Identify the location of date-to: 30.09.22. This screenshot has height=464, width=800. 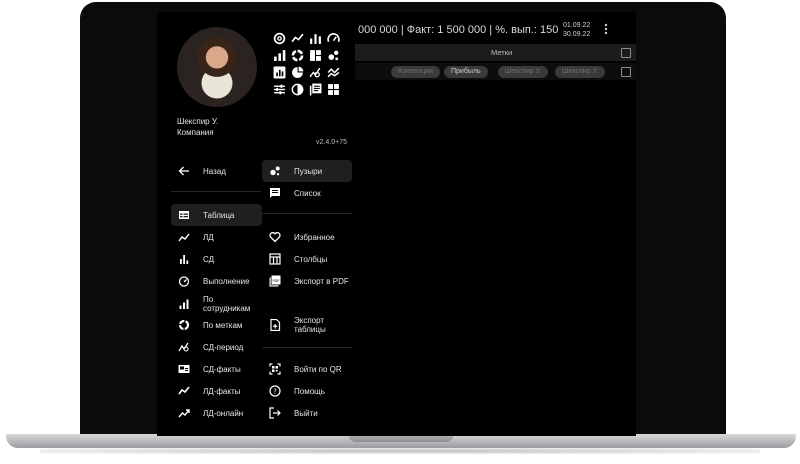
(577, 34).